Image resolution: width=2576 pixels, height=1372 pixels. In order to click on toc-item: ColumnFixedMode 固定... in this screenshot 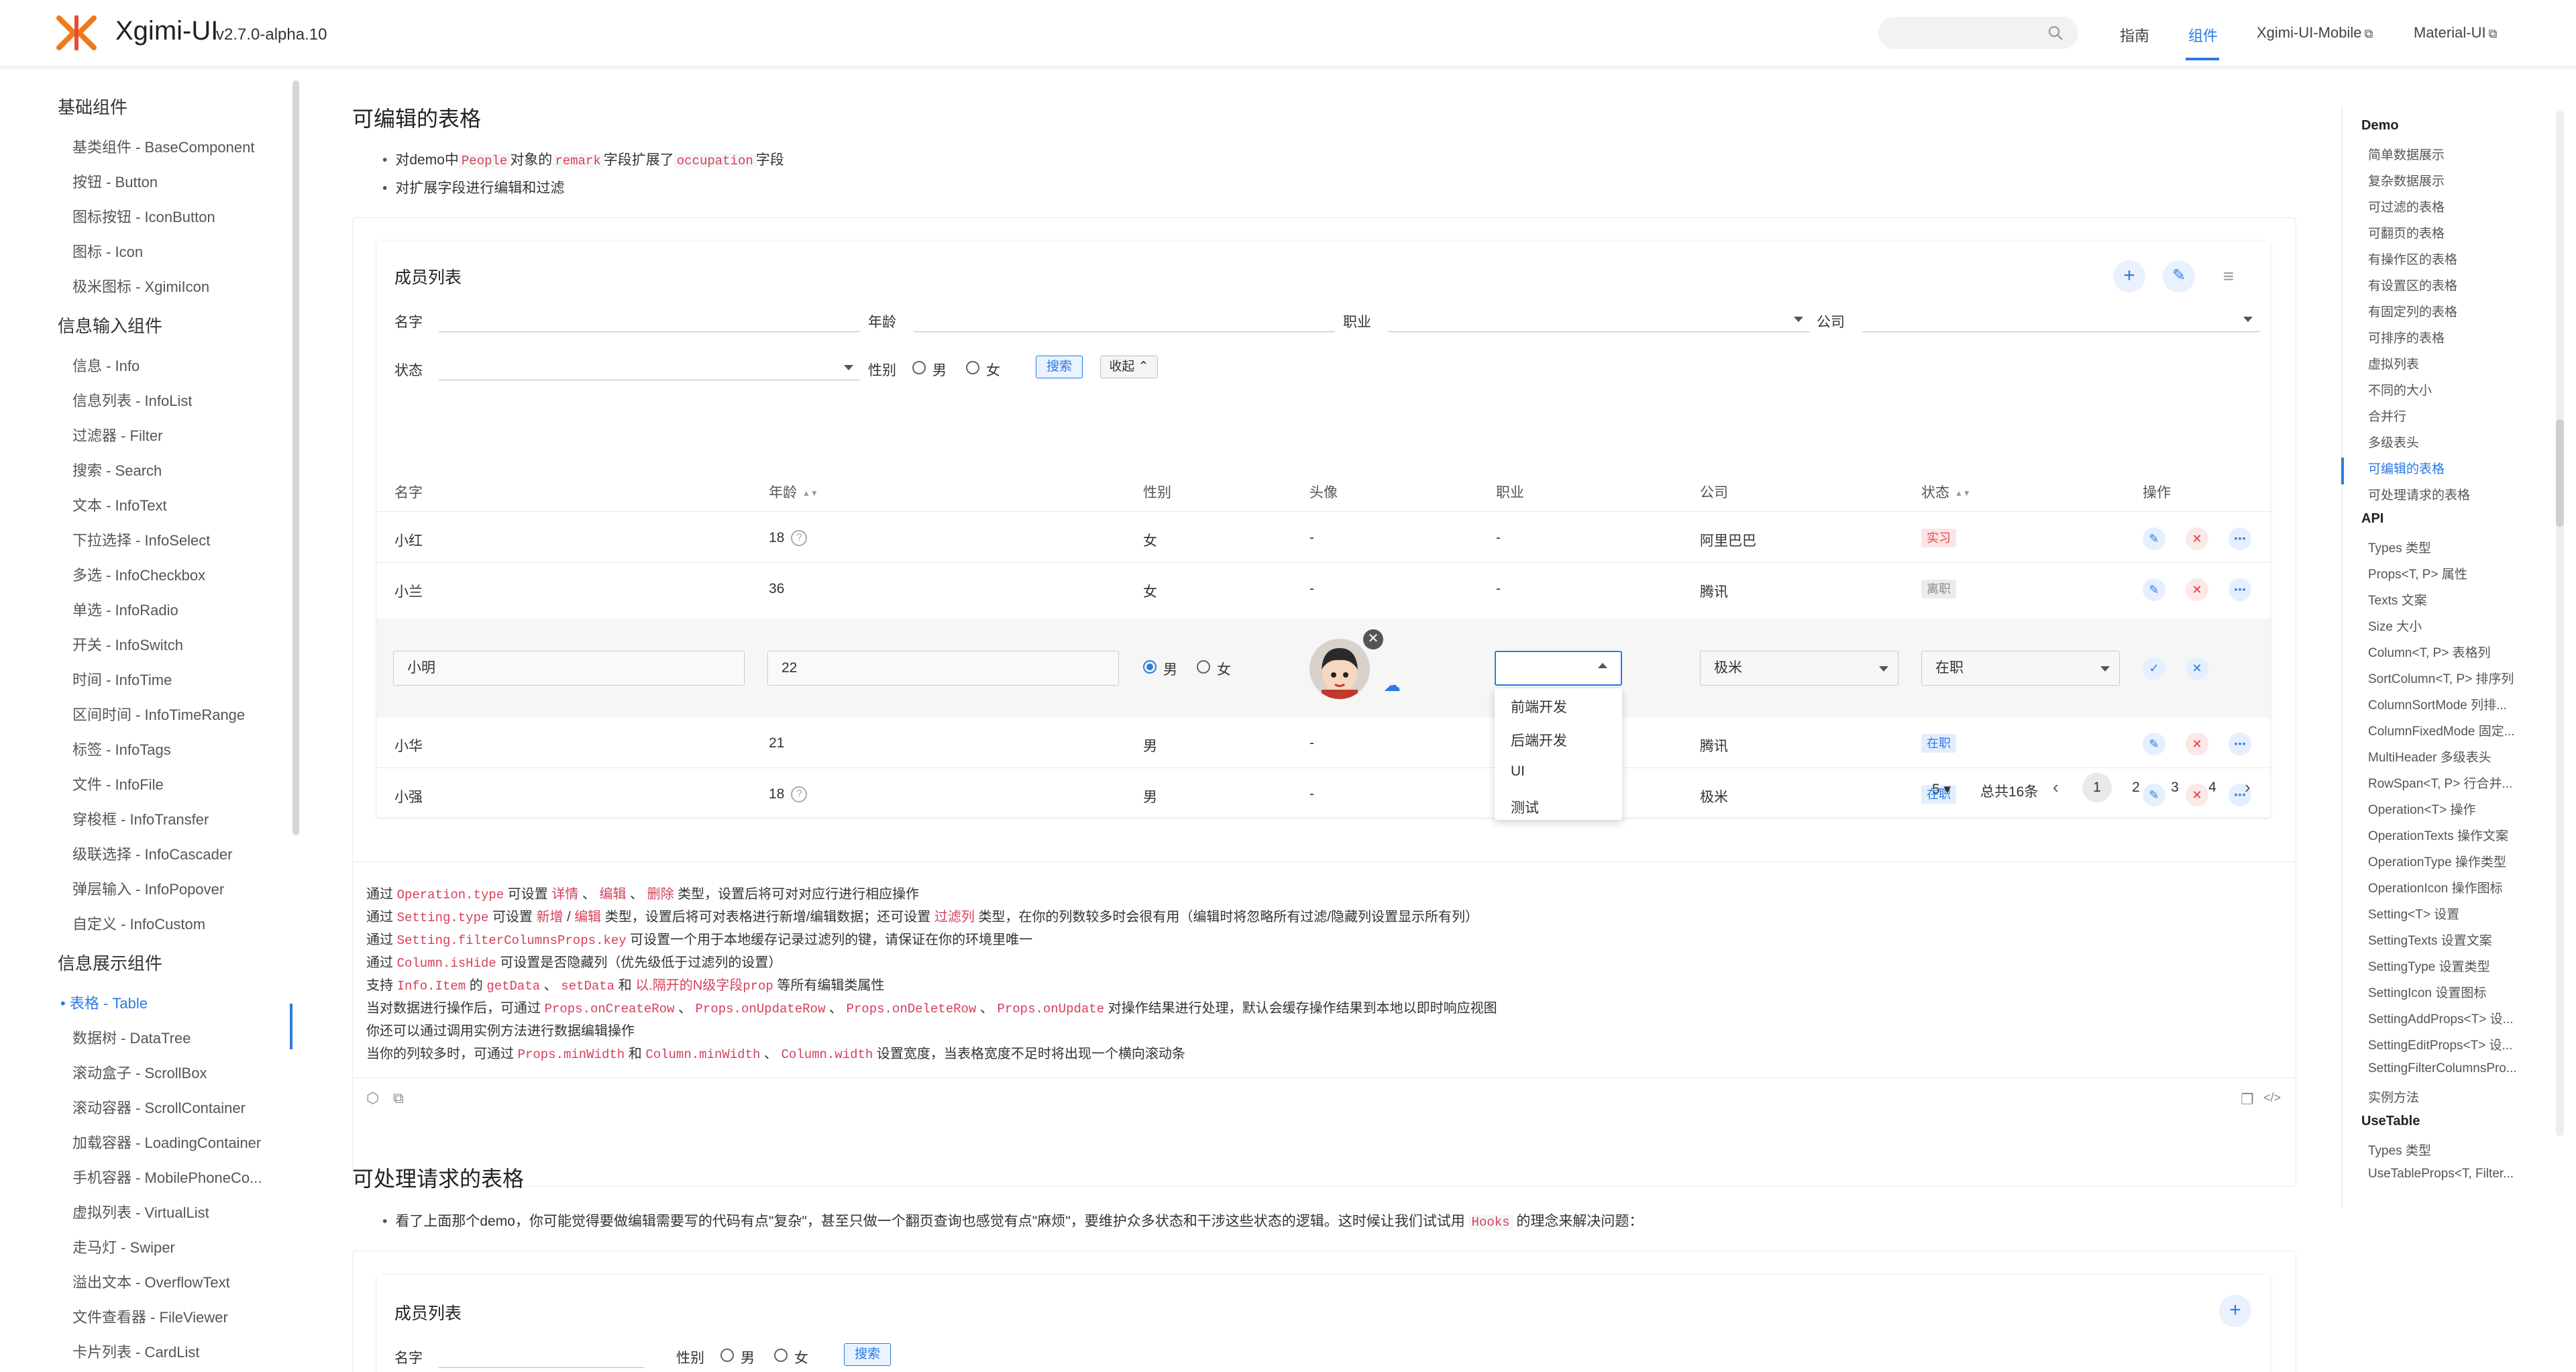, I will do `click(2441, 730)`.